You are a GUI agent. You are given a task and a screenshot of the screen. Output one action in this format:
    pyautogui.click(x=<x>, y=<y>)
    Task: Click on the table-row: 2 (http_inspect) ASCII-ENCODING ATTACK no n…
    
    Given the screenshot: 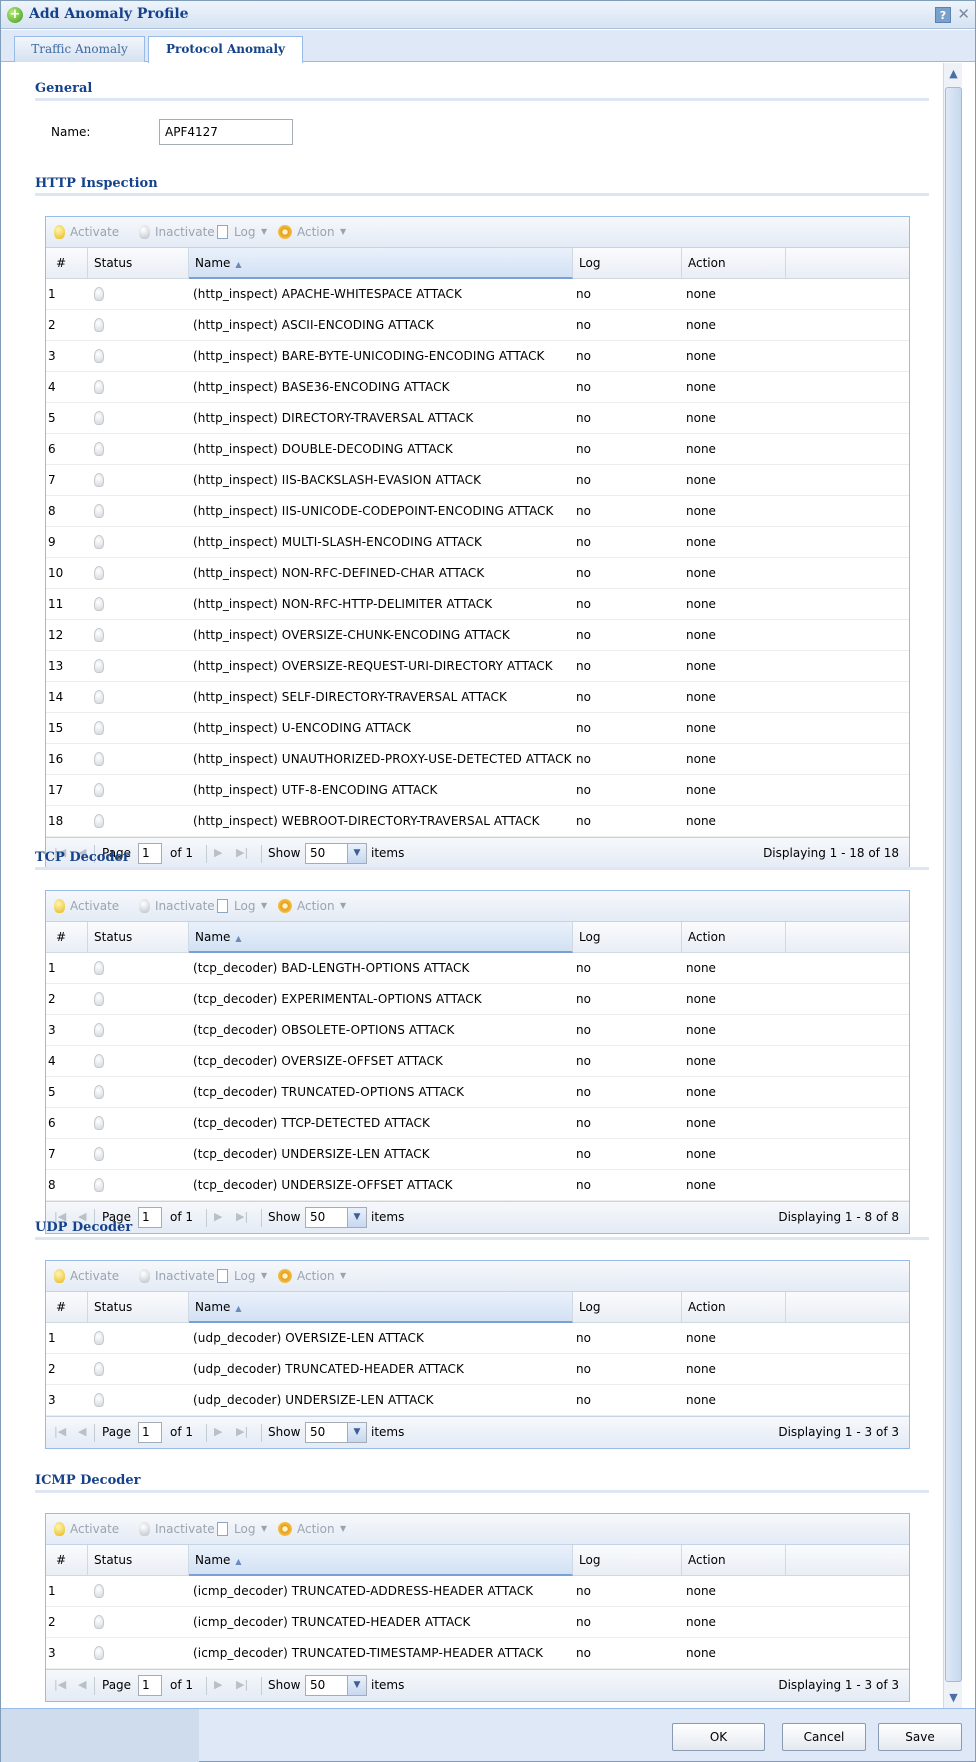 What is the action you would take?
    pyautogui.click(x=477, y=325)
    